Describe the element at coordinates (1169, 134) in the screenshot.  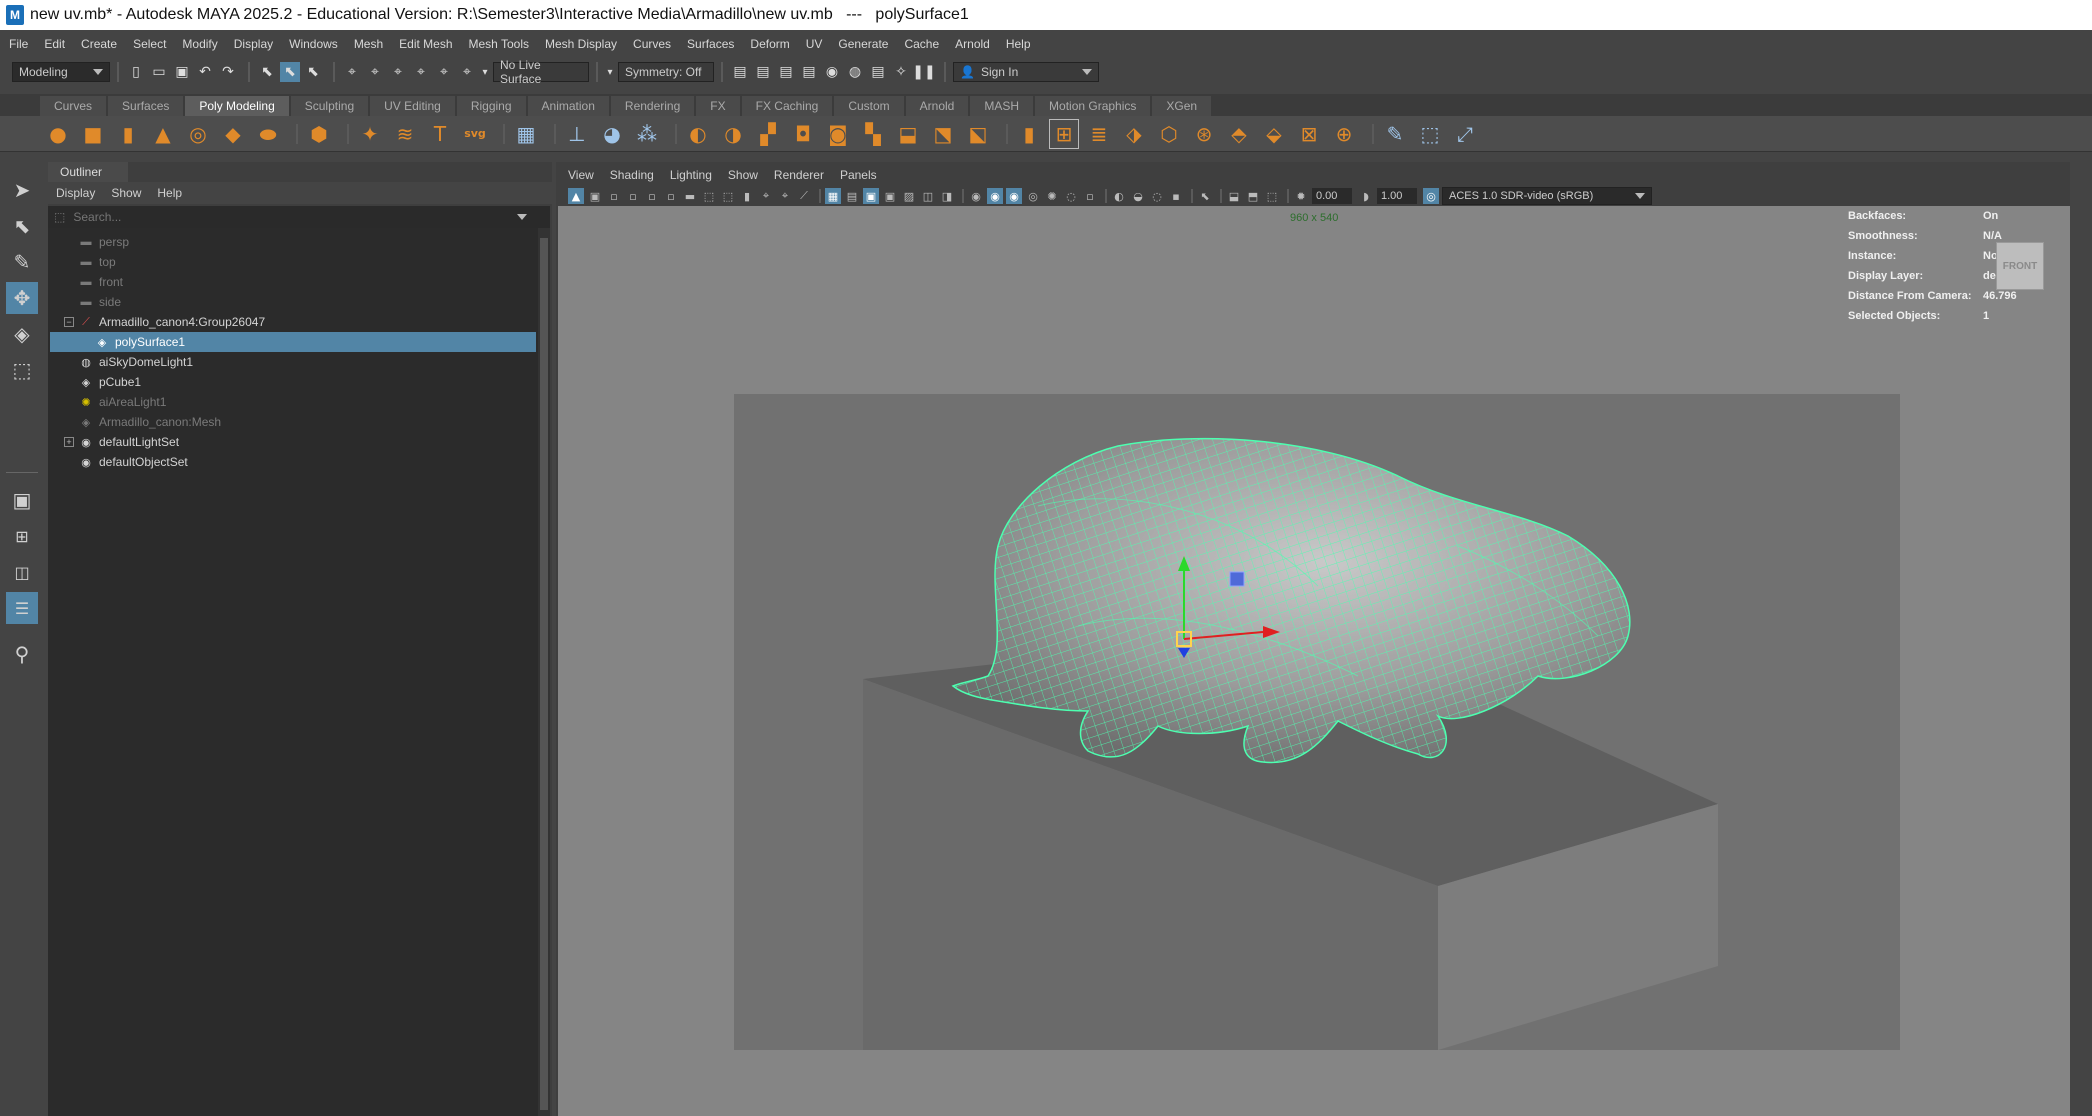
I see `collapse-icon: ⬡` at that location.